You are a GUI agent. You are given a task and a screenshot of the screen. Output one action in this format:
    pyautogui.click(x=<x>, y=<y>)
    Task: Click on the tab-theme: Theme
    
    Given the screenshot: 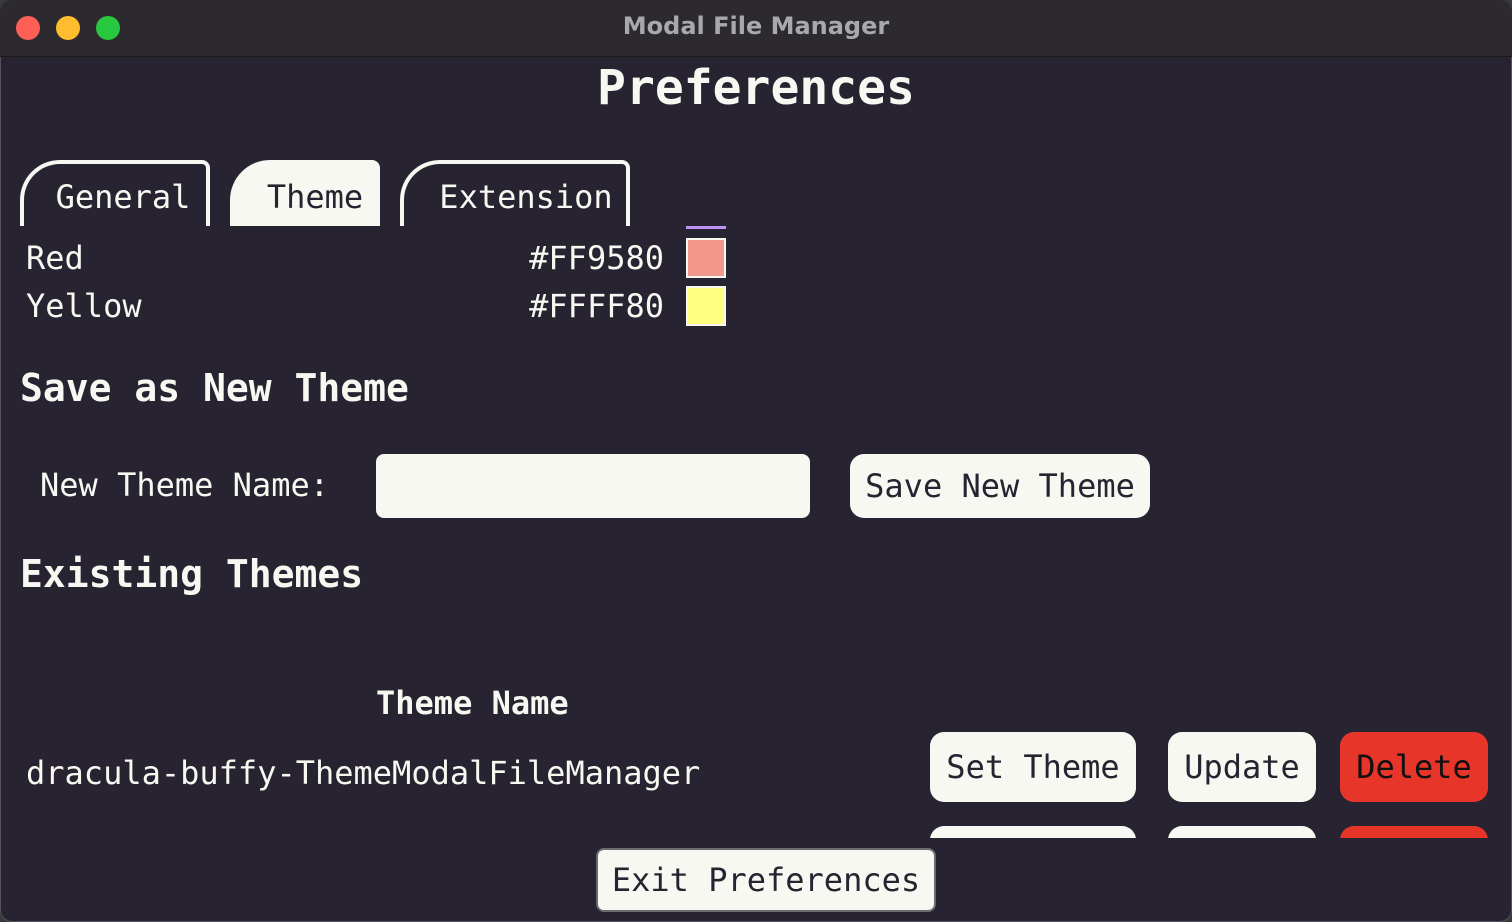 What is the action you would take?
    pyautogui.click(x=305, y=193)
    